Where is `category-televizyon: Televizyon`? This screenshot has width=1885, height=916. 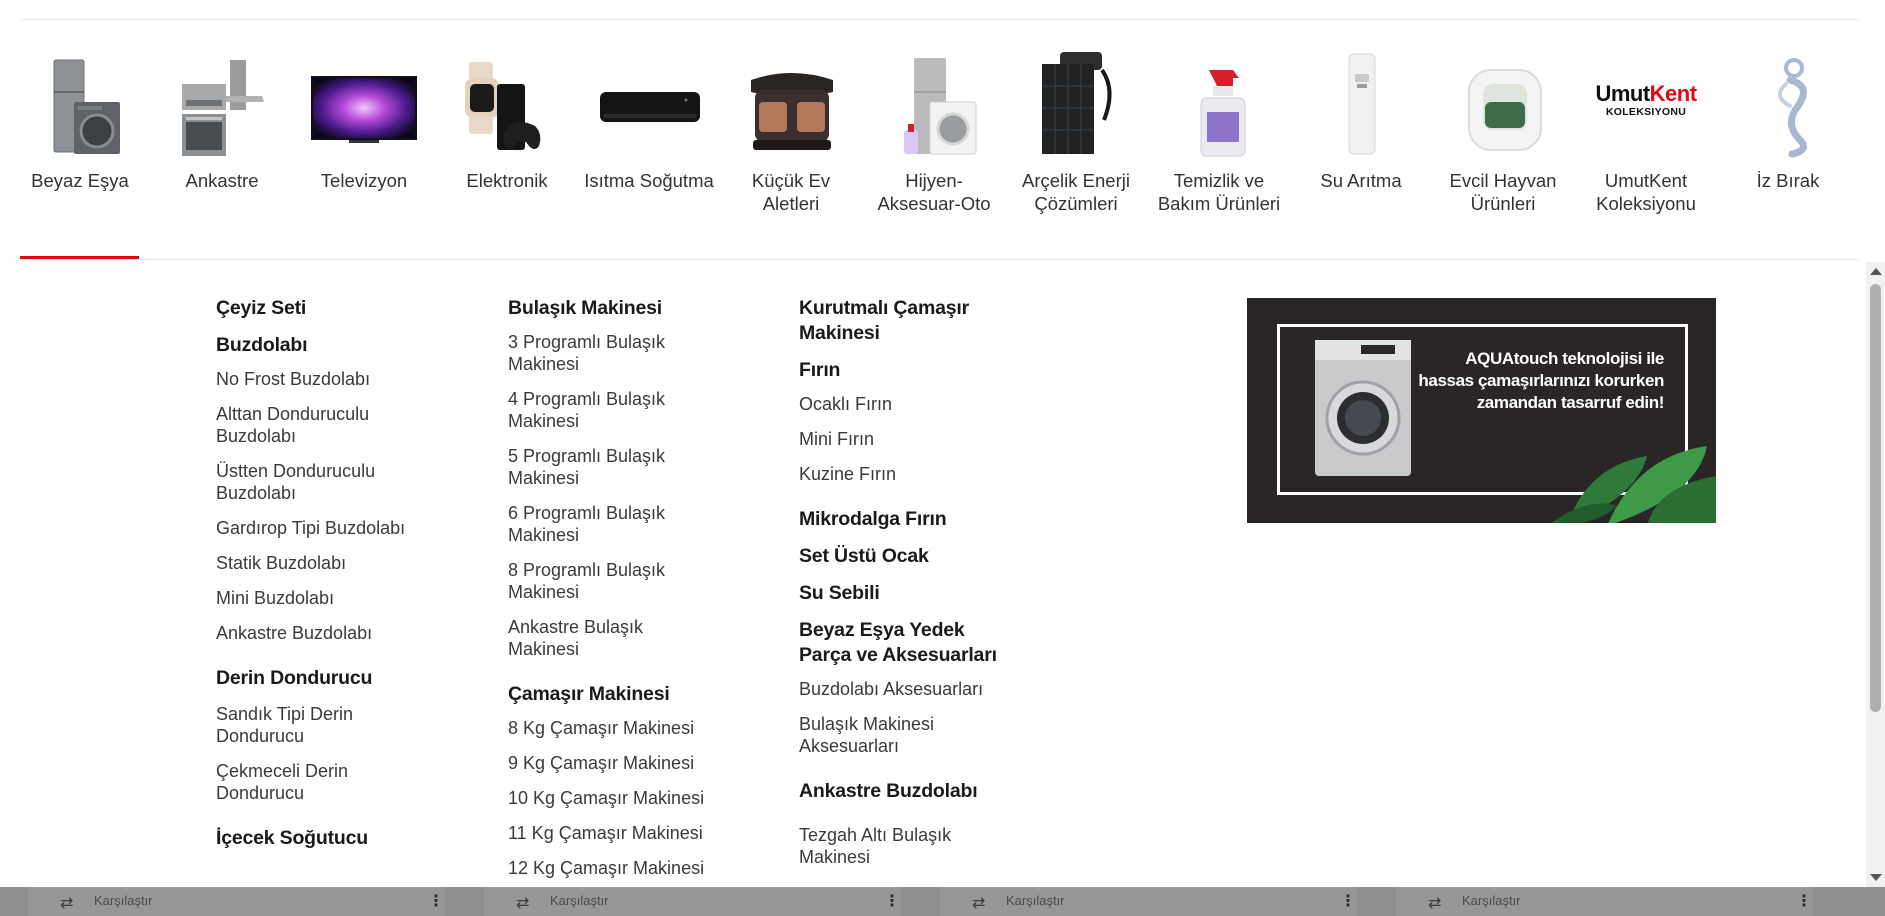
category-televizyon: Televizyon is located at coordinates (364, 116).